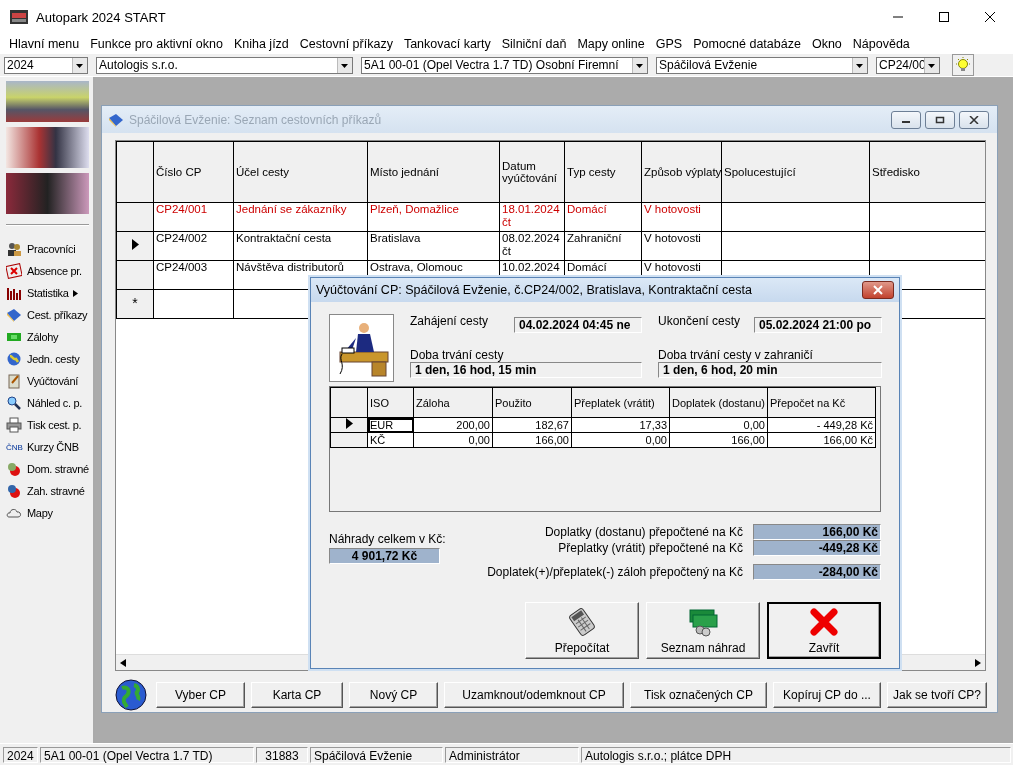 The image size is (1013, 765). I want to click on dialog-button: Seznam náhrad, so click(703, 630).